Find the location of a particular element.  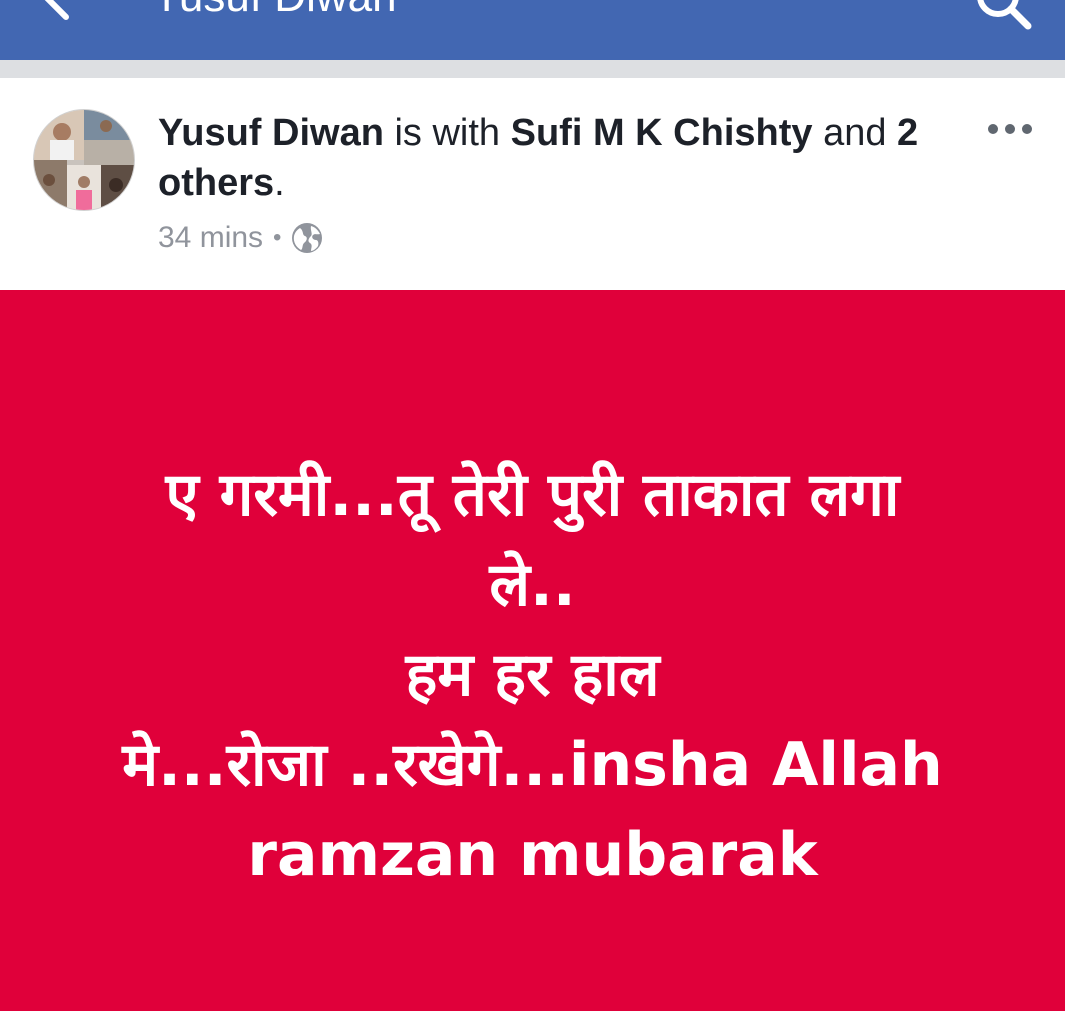

back-button is located at coordinates (73, 11).